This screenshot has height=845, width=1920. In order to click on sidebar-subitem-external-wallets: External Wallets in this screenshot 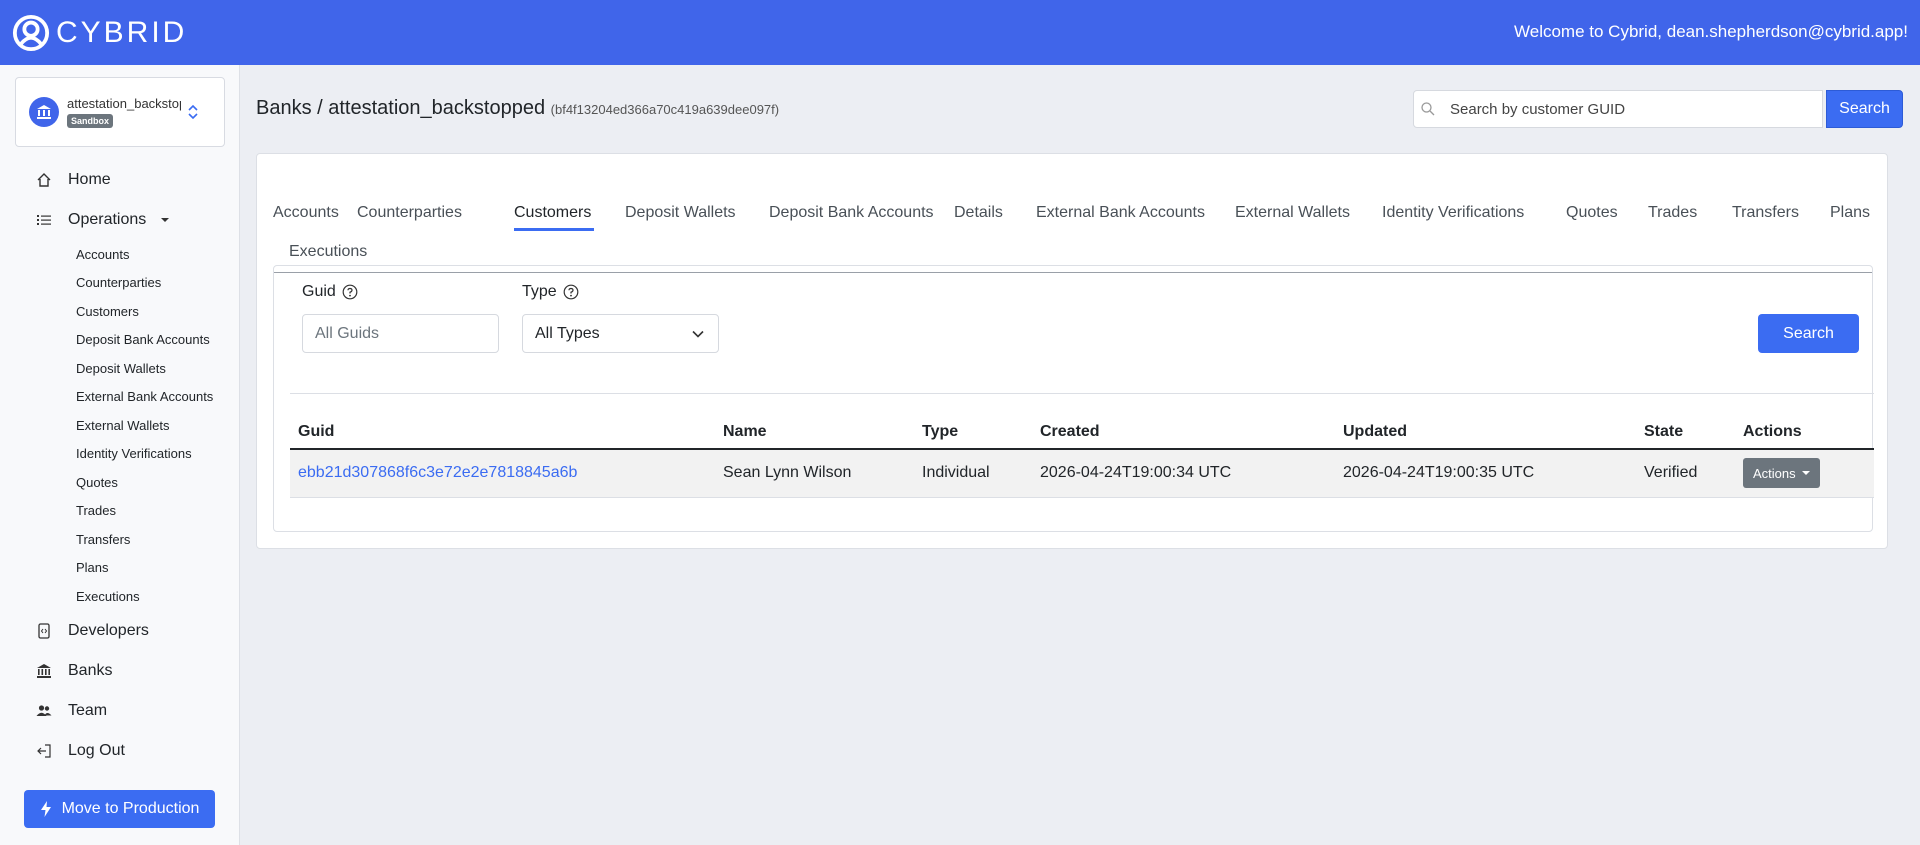, I will do `click(120, 425)`.